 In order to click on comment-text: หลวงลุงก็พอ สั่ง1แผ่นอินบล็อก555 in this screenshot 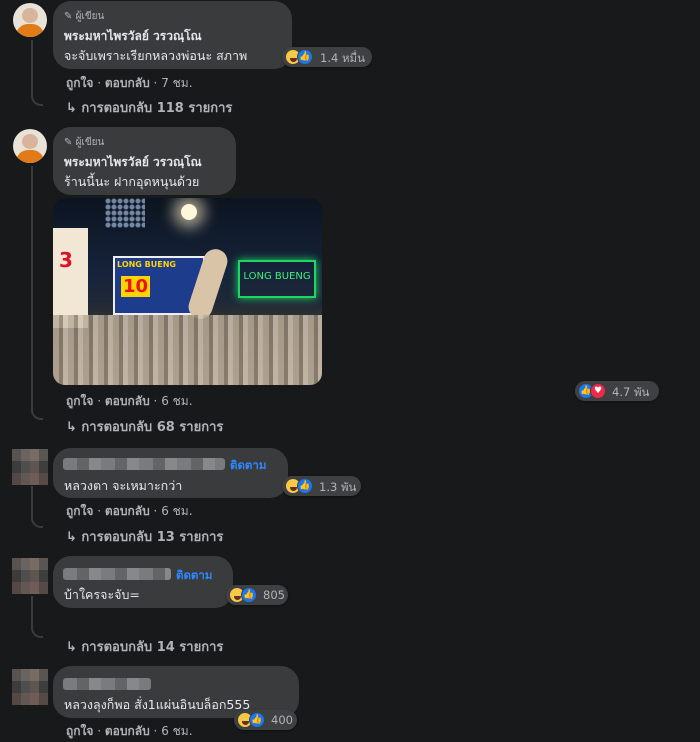, I will do `click(157, 704)`.